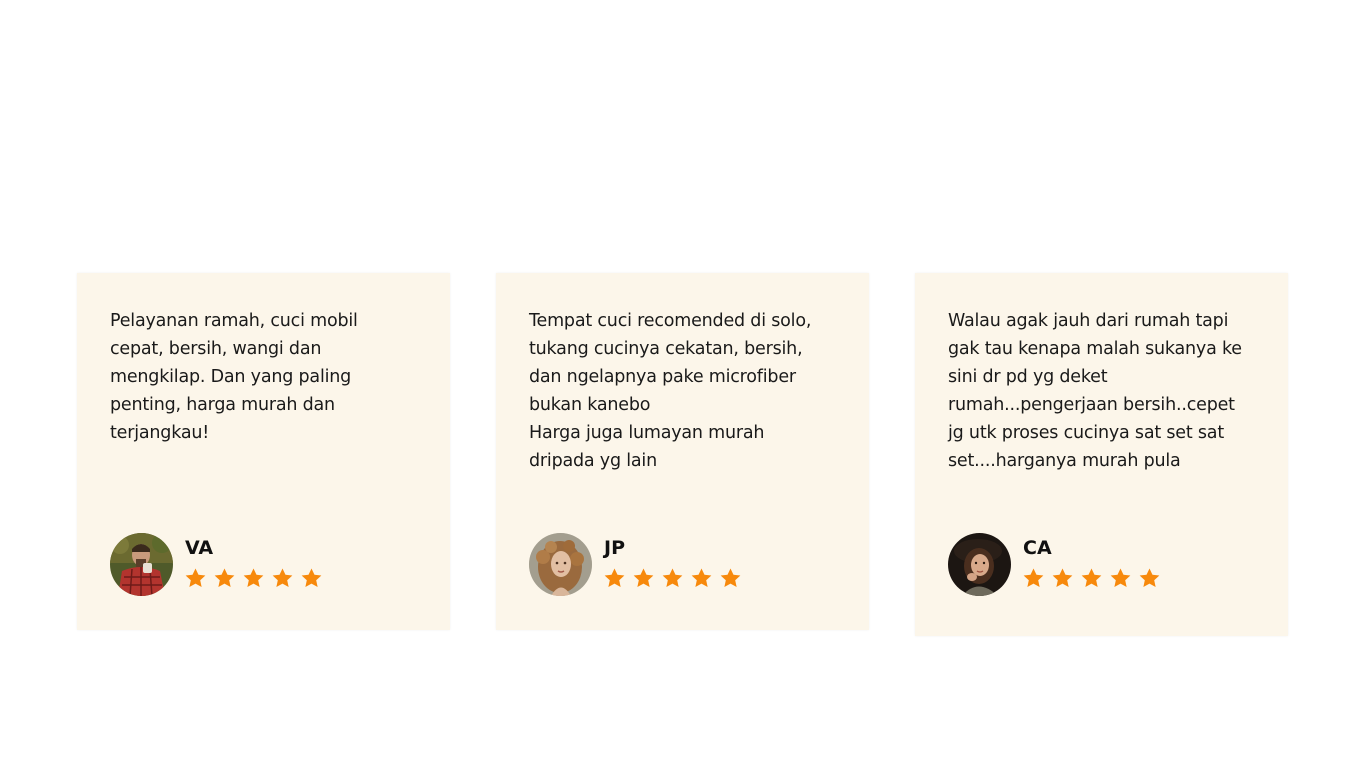 This screenshot has height=768, width=1366. What do you see at coordinates (679, 565) in the screenshot?
I see `reviewer: JP` at bounding box center [679, 565].